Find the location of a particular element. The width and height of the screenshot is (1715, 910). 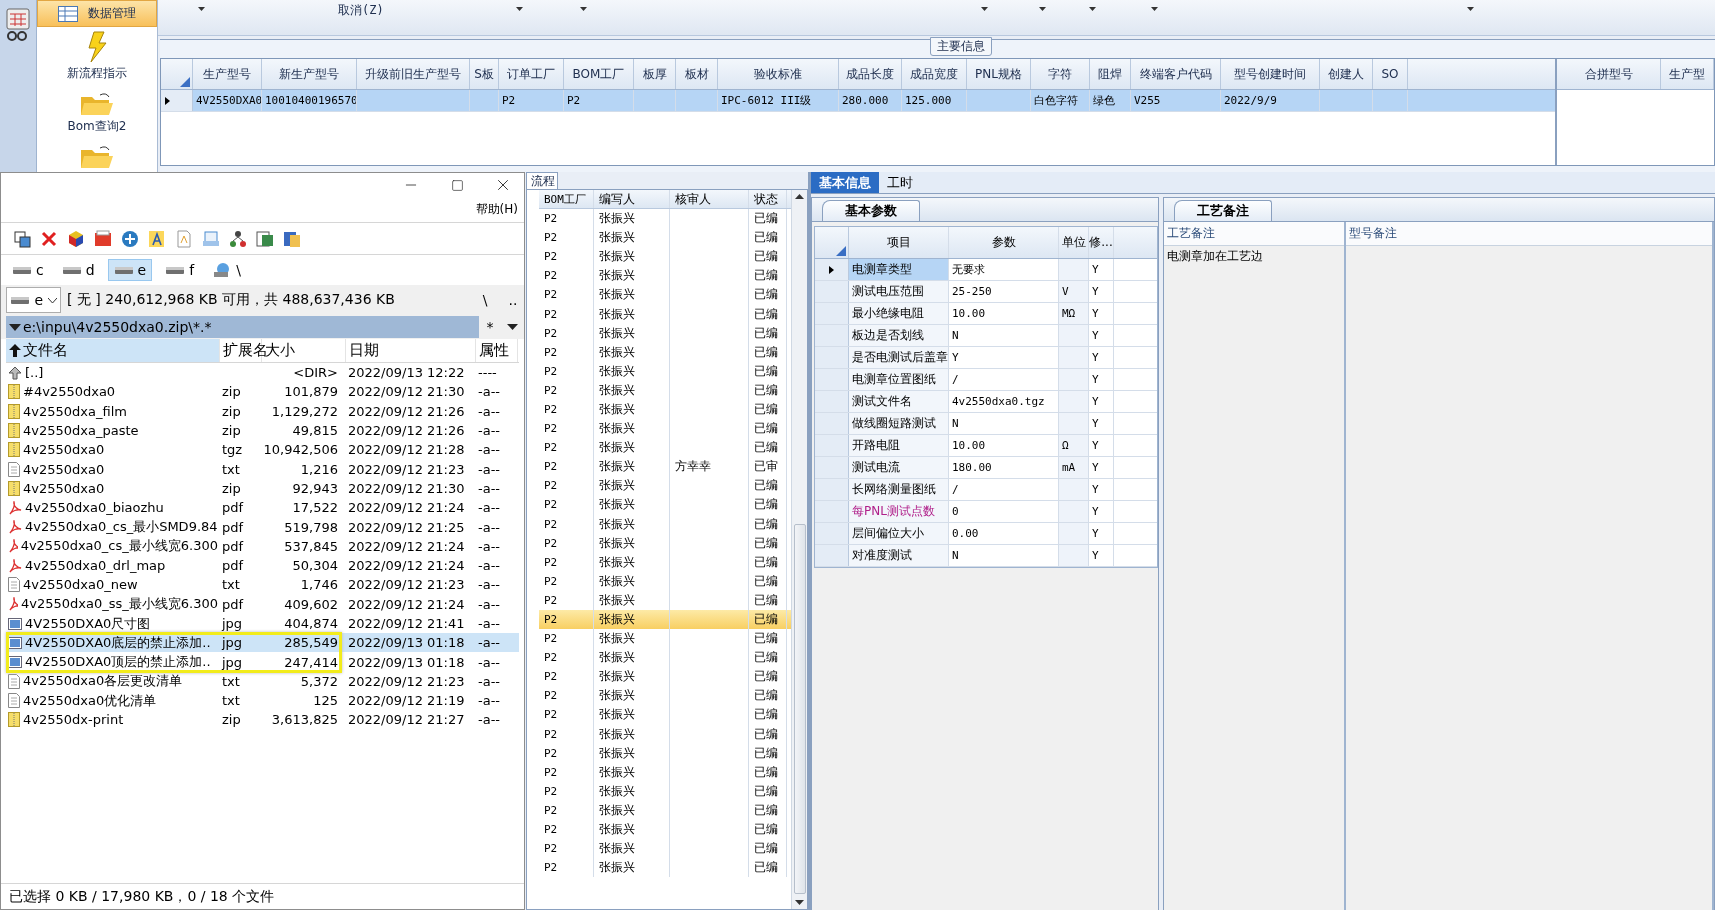

drive-button: c is located at coordinates (28, 270).